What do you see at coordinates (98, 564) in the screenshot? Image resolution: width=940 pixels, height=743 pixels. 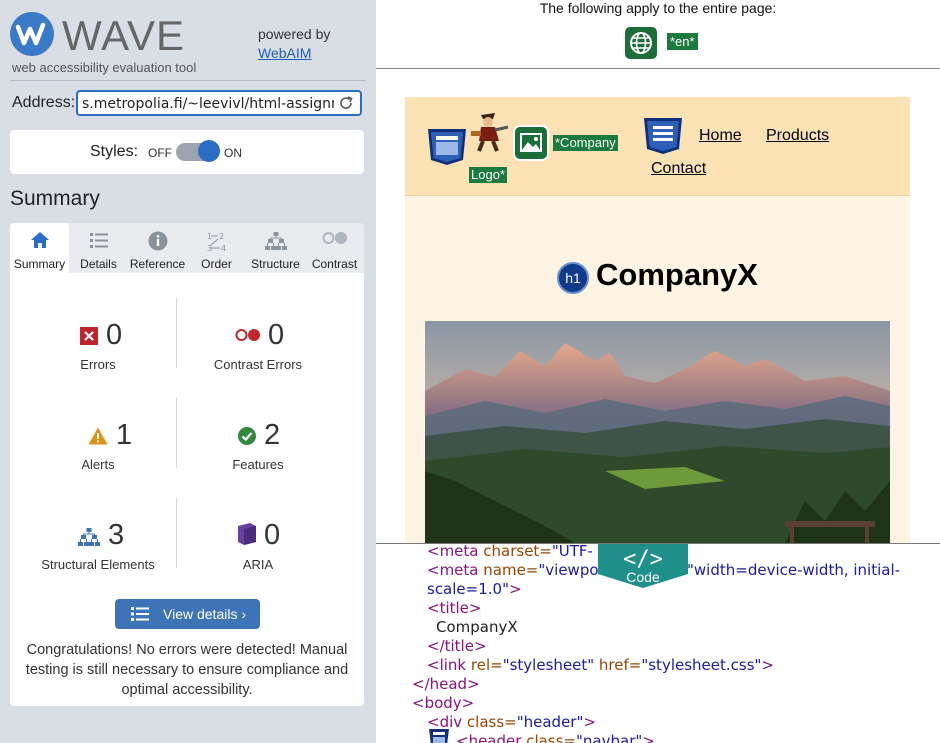 I see `structural-label: Structural Elements` at bounding box center [98, 564].